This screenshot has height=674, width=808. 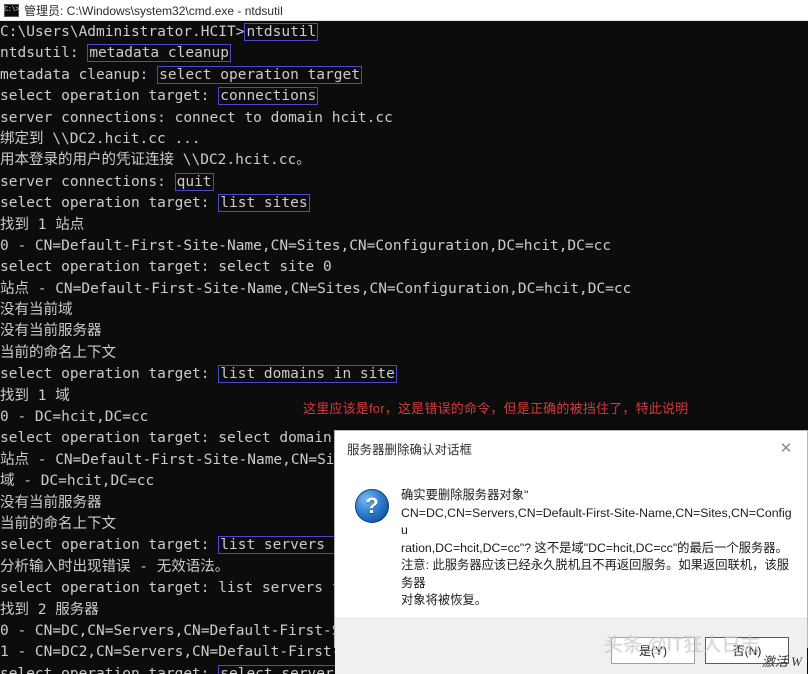 What do you see at coordinates (175, 438) in the screenshot?
I see `console-text: select operation target: select domain 0` at bounding box center [175, 438].